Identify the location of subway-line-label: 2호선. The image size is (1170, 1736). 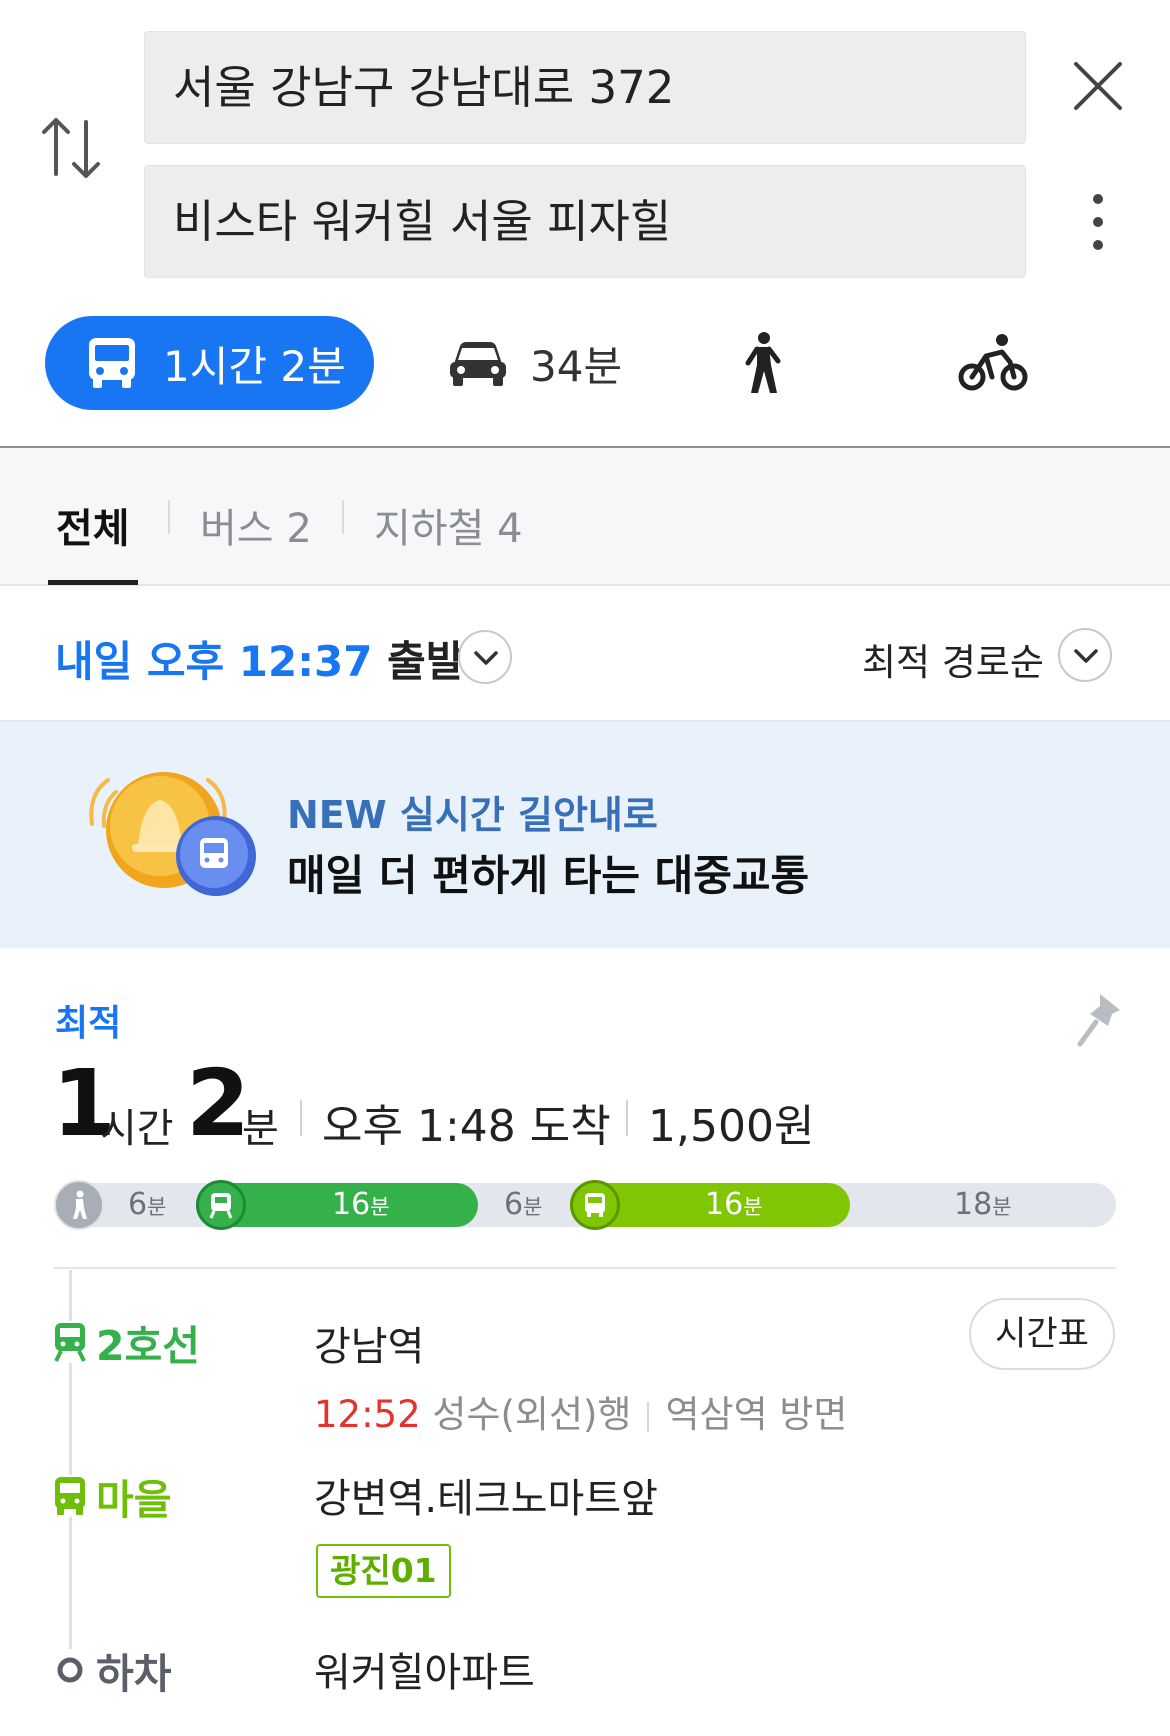
(126, 1342).